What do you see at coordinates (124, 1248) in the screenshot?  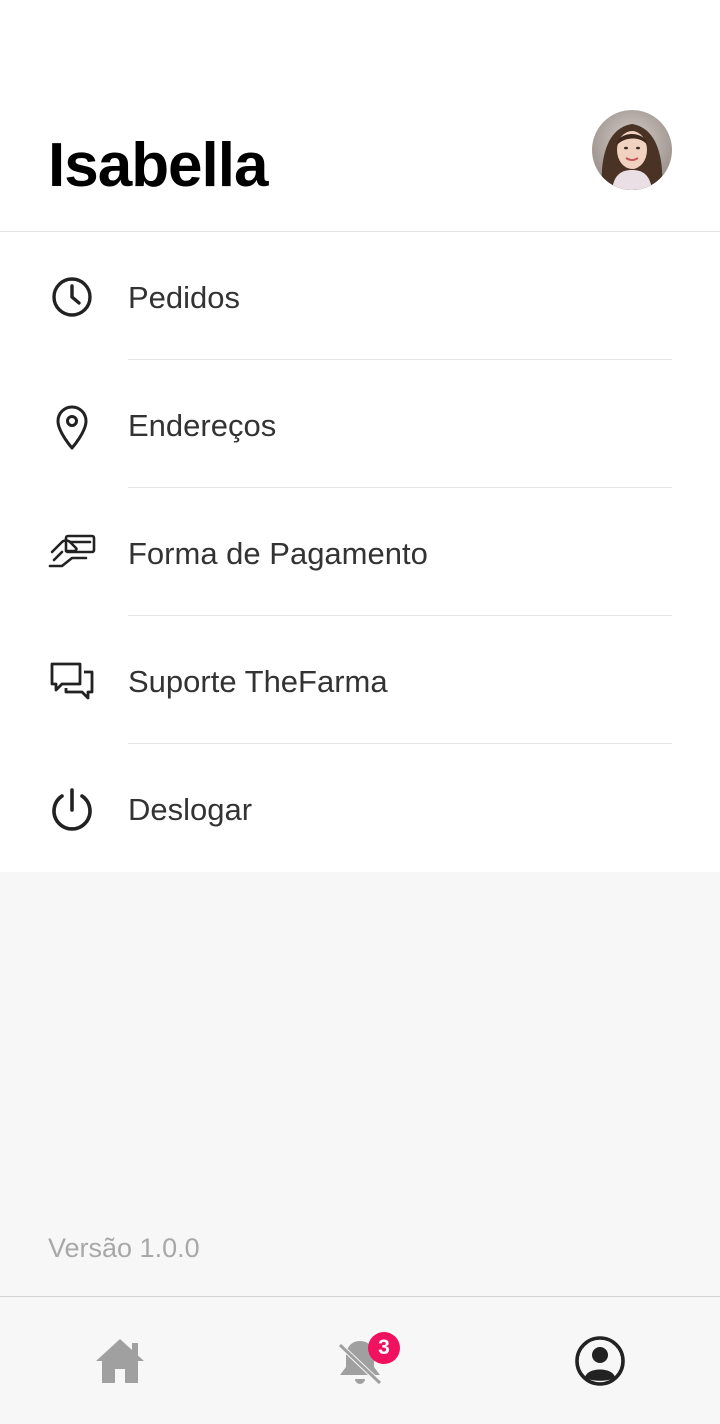 I see `app-version: Versão 1.0.0` at bounding box center [124, 1248].